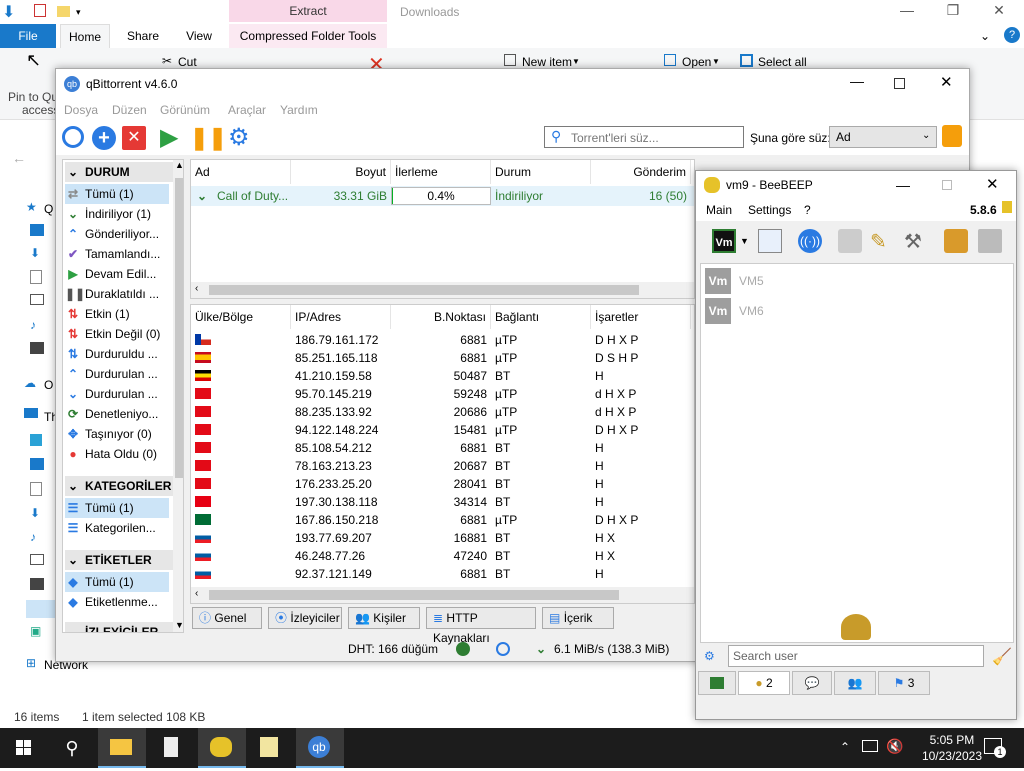 This screenshot has width=1024, height=771. I want to click on status-vm-icon: Vm, so click(724, 241).